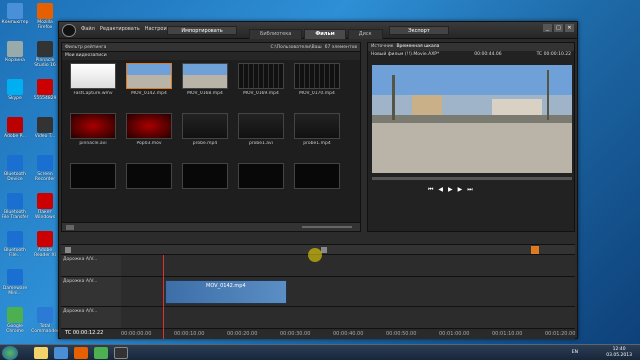 The height and width of the screenshot is (360, 640). What do you see at coordinates (120, 29) in the screenshot?
I see `menu-item: Редактировать` at bounding box center [120, 29].